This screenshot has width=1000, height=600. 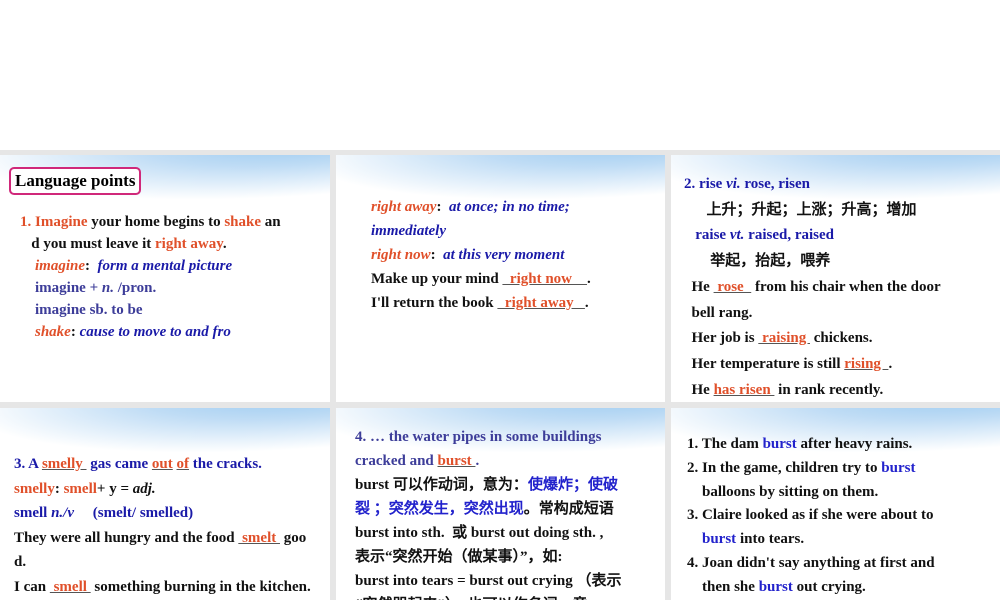 What do you see at coordinates (800, 209) in the screenshot?
I see `text-segment: 上升；升起；上涨；升高；增加` at bounding box center [800, 209].